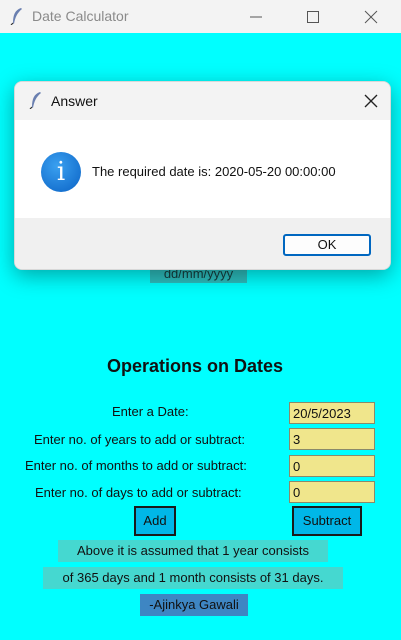 Image resolution: width=401 pixels, height=640 pixels. What do you see at coordinates (155, 521) in the screenshot?
I see `add-button: Add` at bounding box center [155, 521].